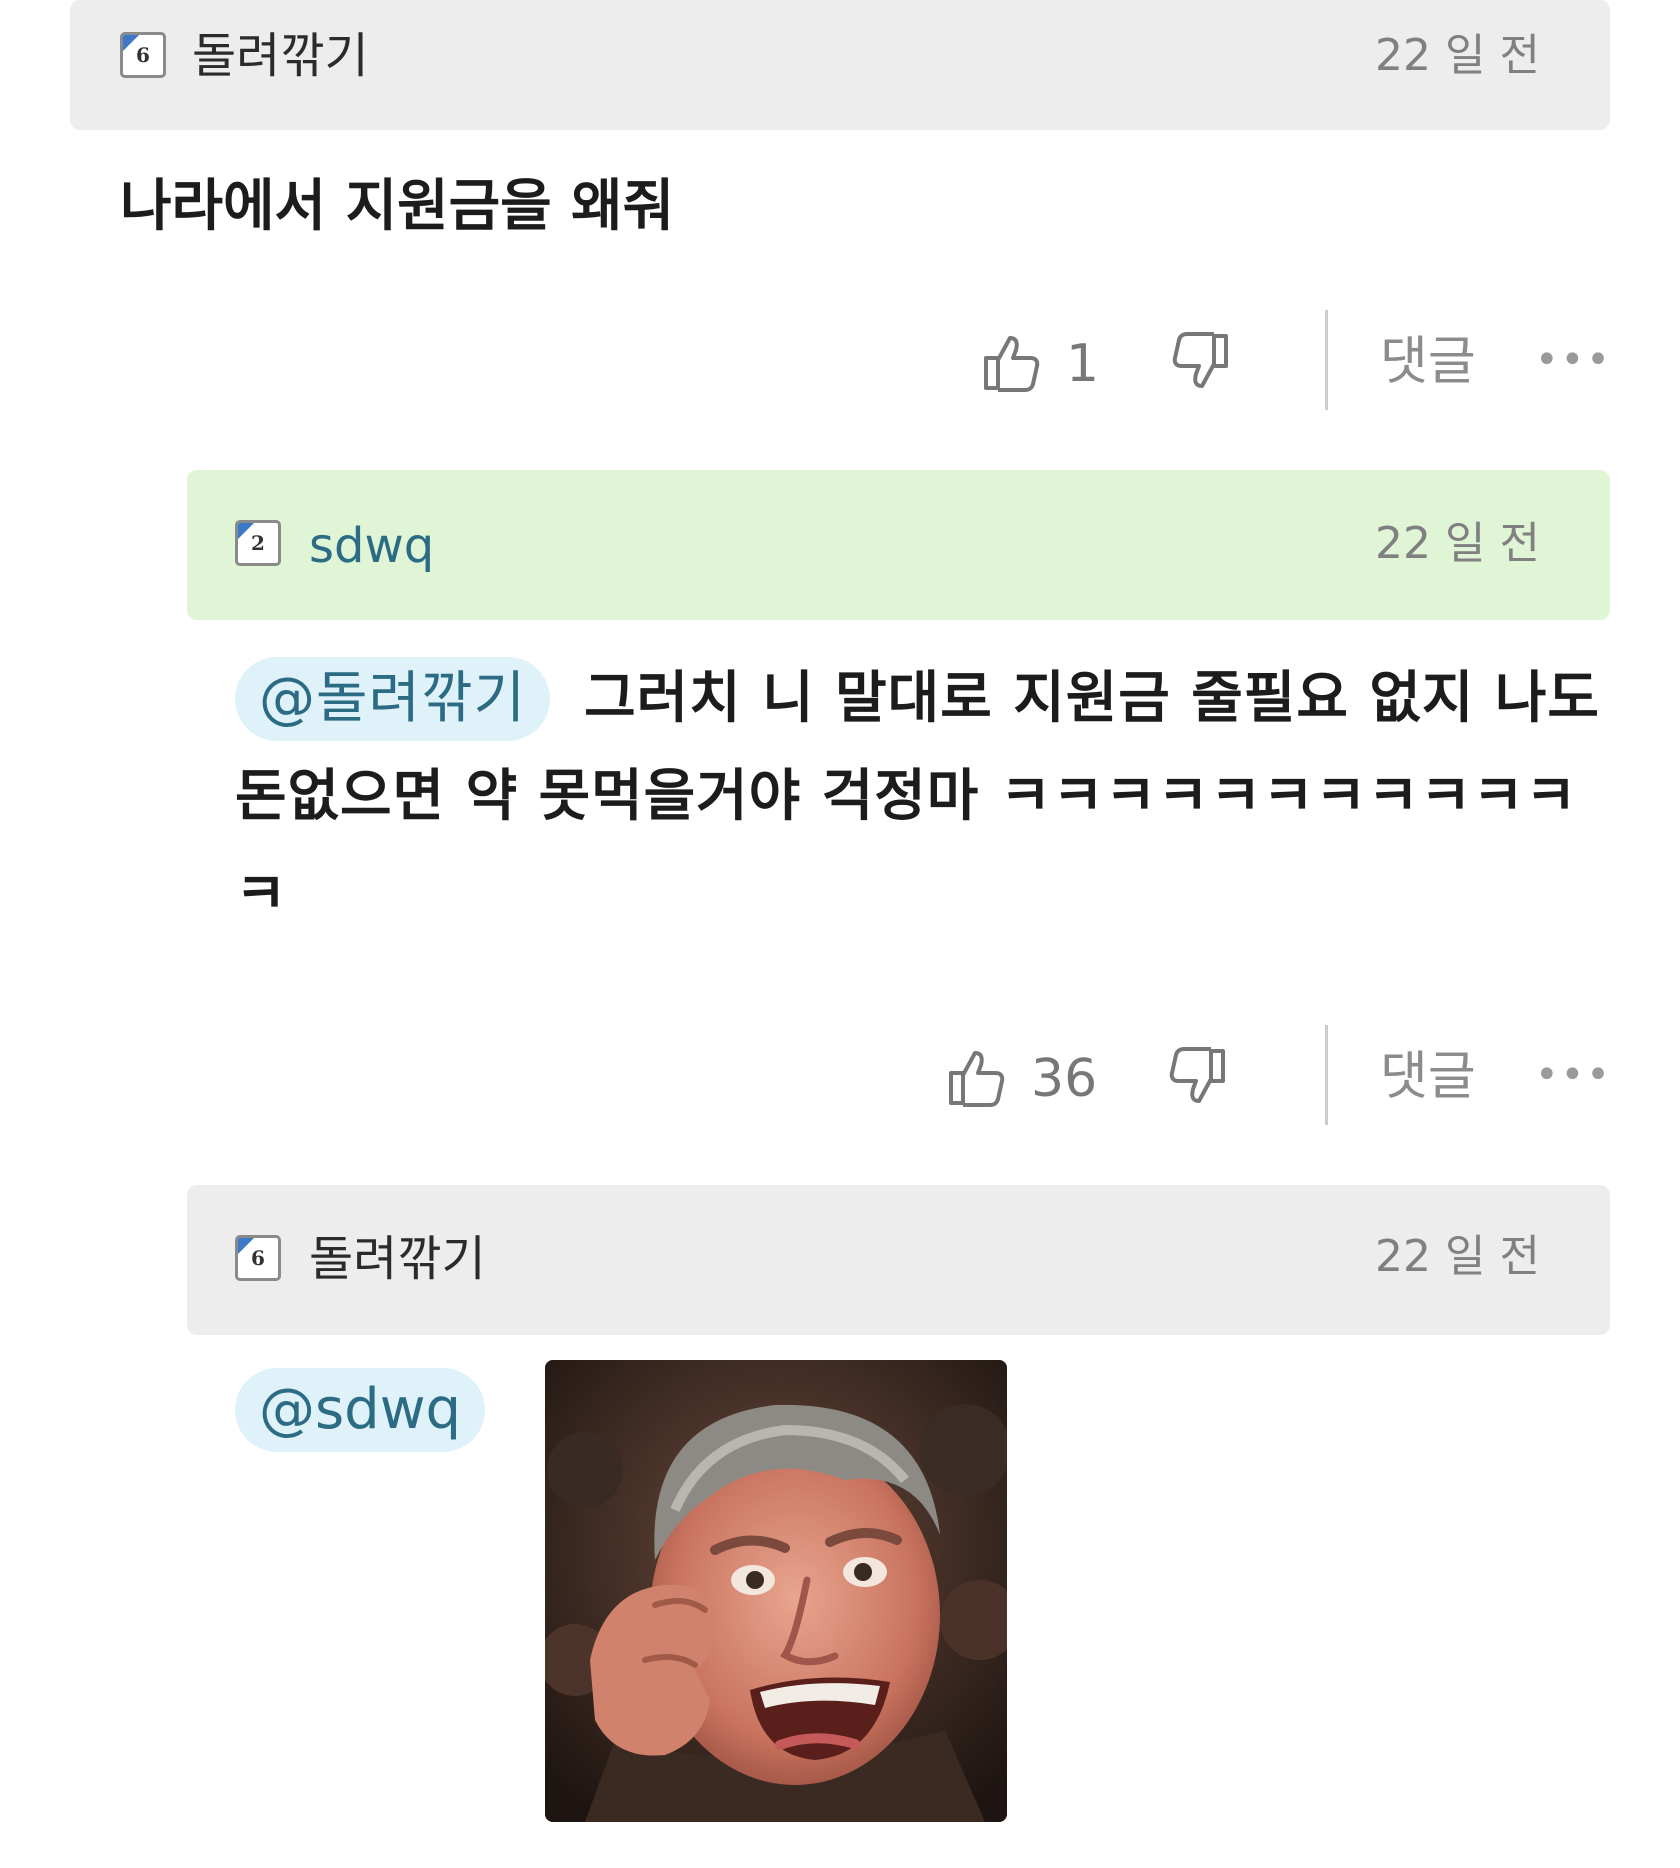  What do you see at coordinates (1064, 1079) in the screenshot?
I see `like-count: 36` at bounding box center [1064, 1079].